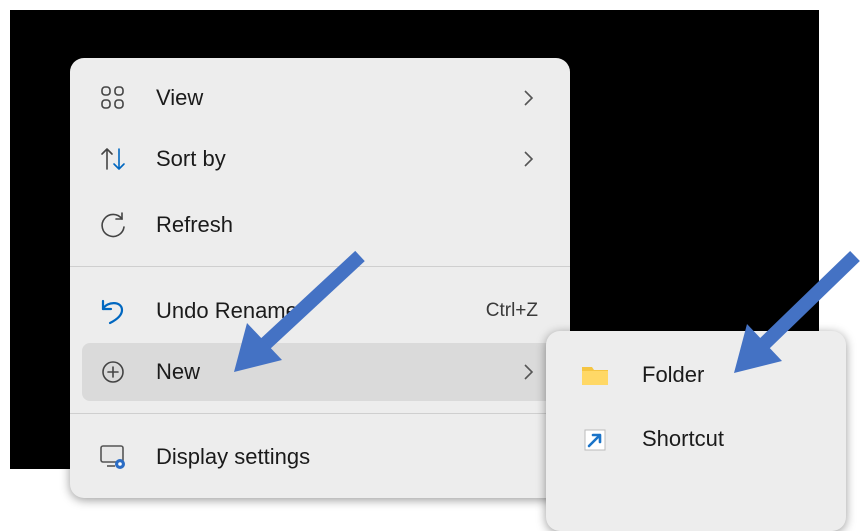 The width and height of the screenshot is (861, 531). Describe the element at coordinates (180, 97) in the screenshot. I see `menu-item-label: View` at that location.